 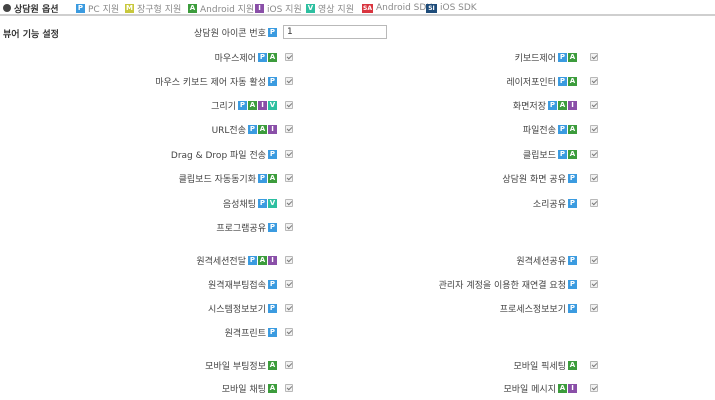 I want to click on option-label: 모바일 채팅, so click(x=243, y=389).